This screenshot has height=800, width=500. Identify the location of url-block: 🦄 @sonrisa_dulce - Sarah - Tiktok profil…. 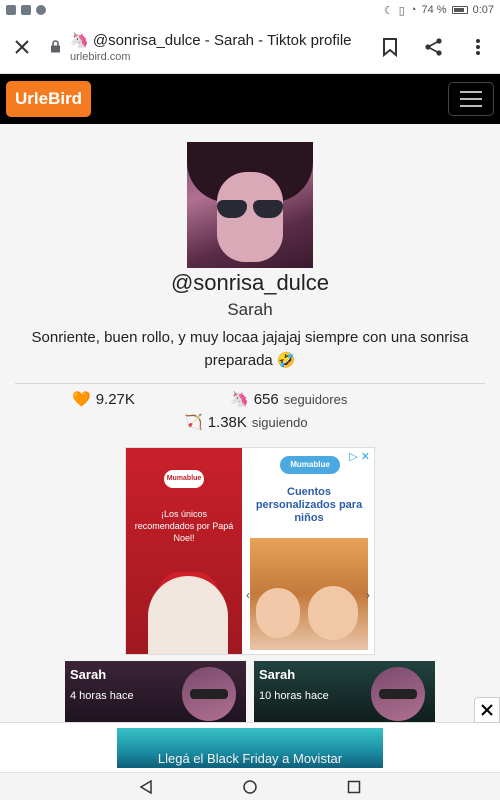
(219, 47).